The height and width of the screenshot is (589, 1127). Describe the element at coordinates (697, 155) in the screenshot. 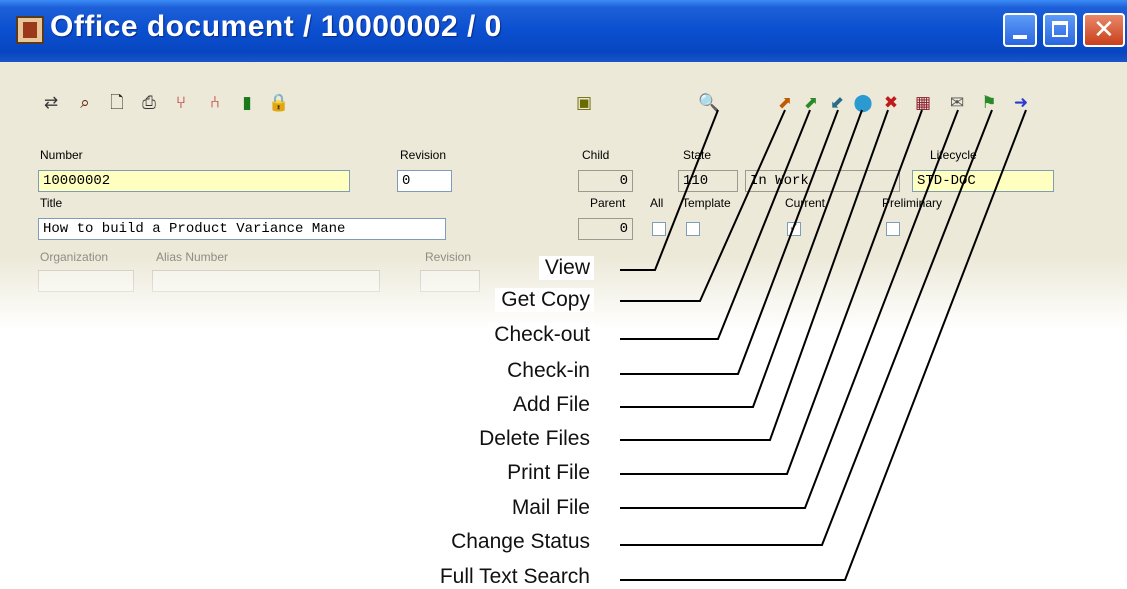

I see `state-label: State` at that location.